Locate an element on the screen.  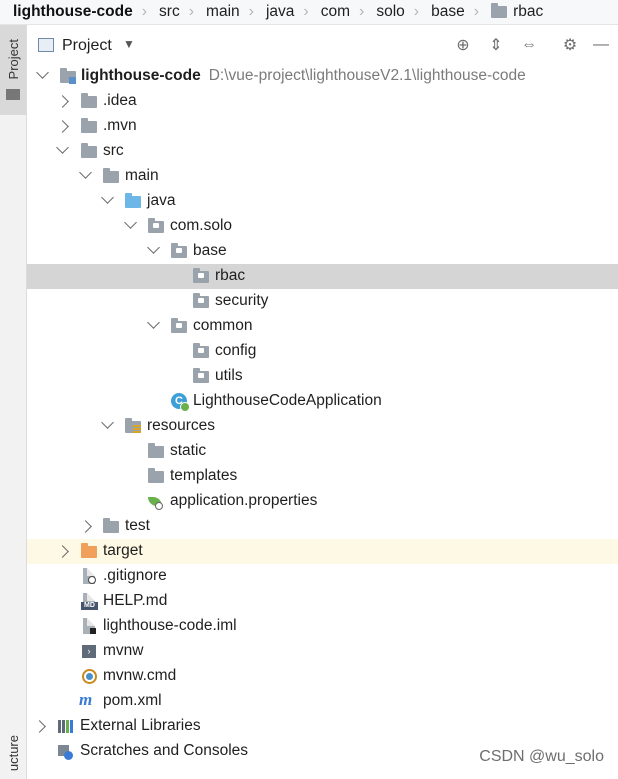
tree-row-iml: lighthouse-code.iml is located at coordinates (322, 626).